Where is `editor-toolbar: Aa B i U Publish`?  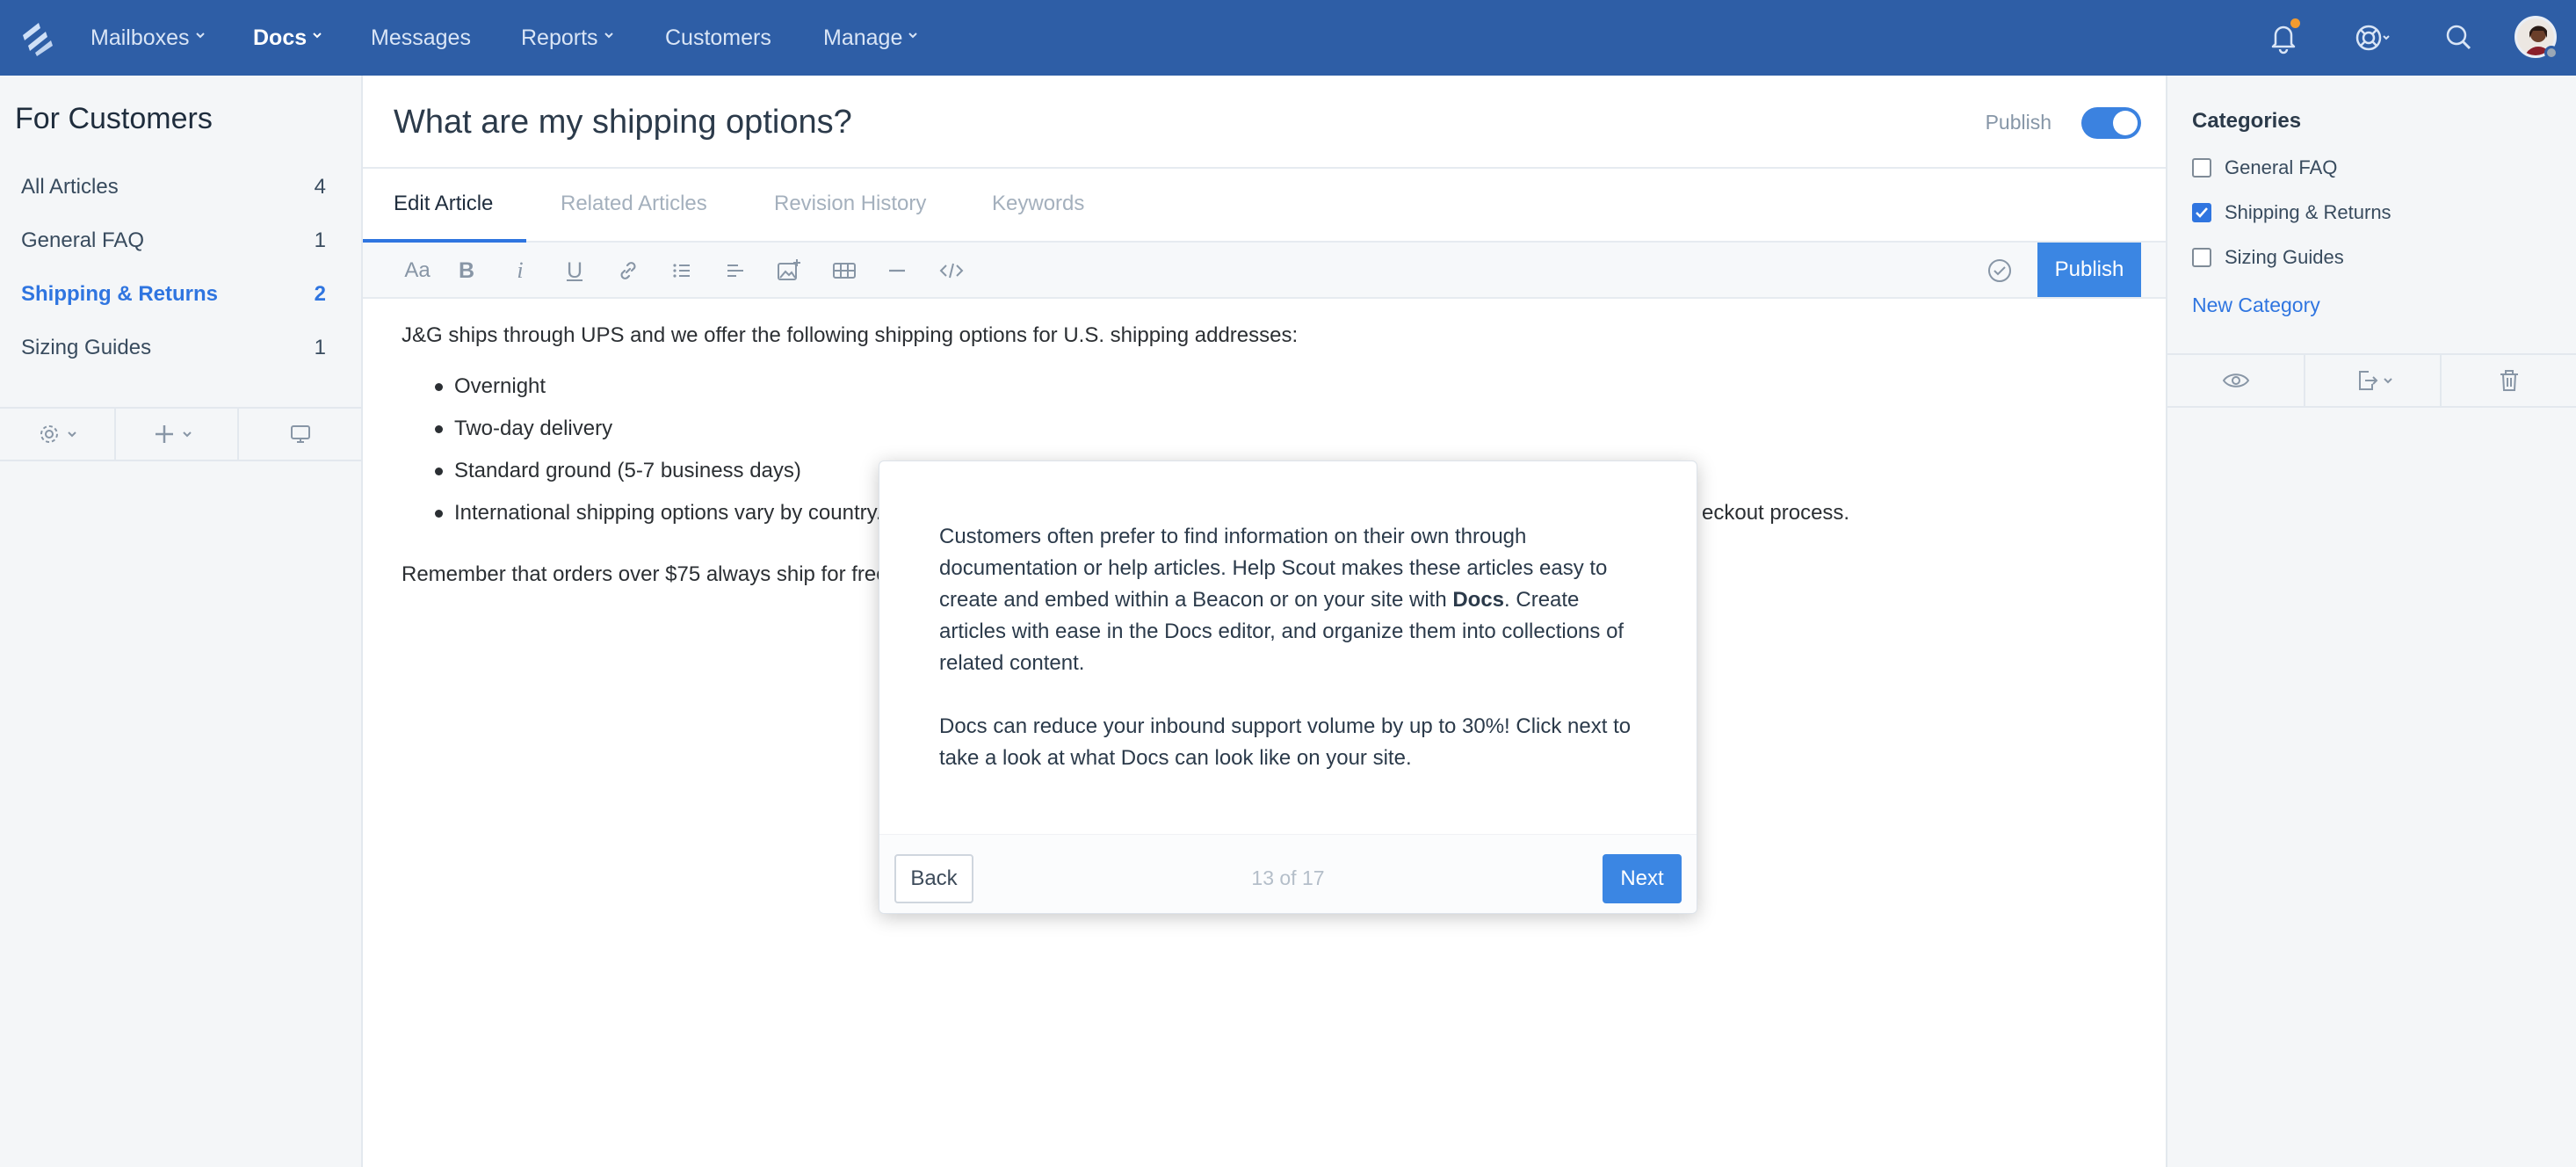 editor-toolbar: Aa B i U Publish is located at coordinates (1264, 271).